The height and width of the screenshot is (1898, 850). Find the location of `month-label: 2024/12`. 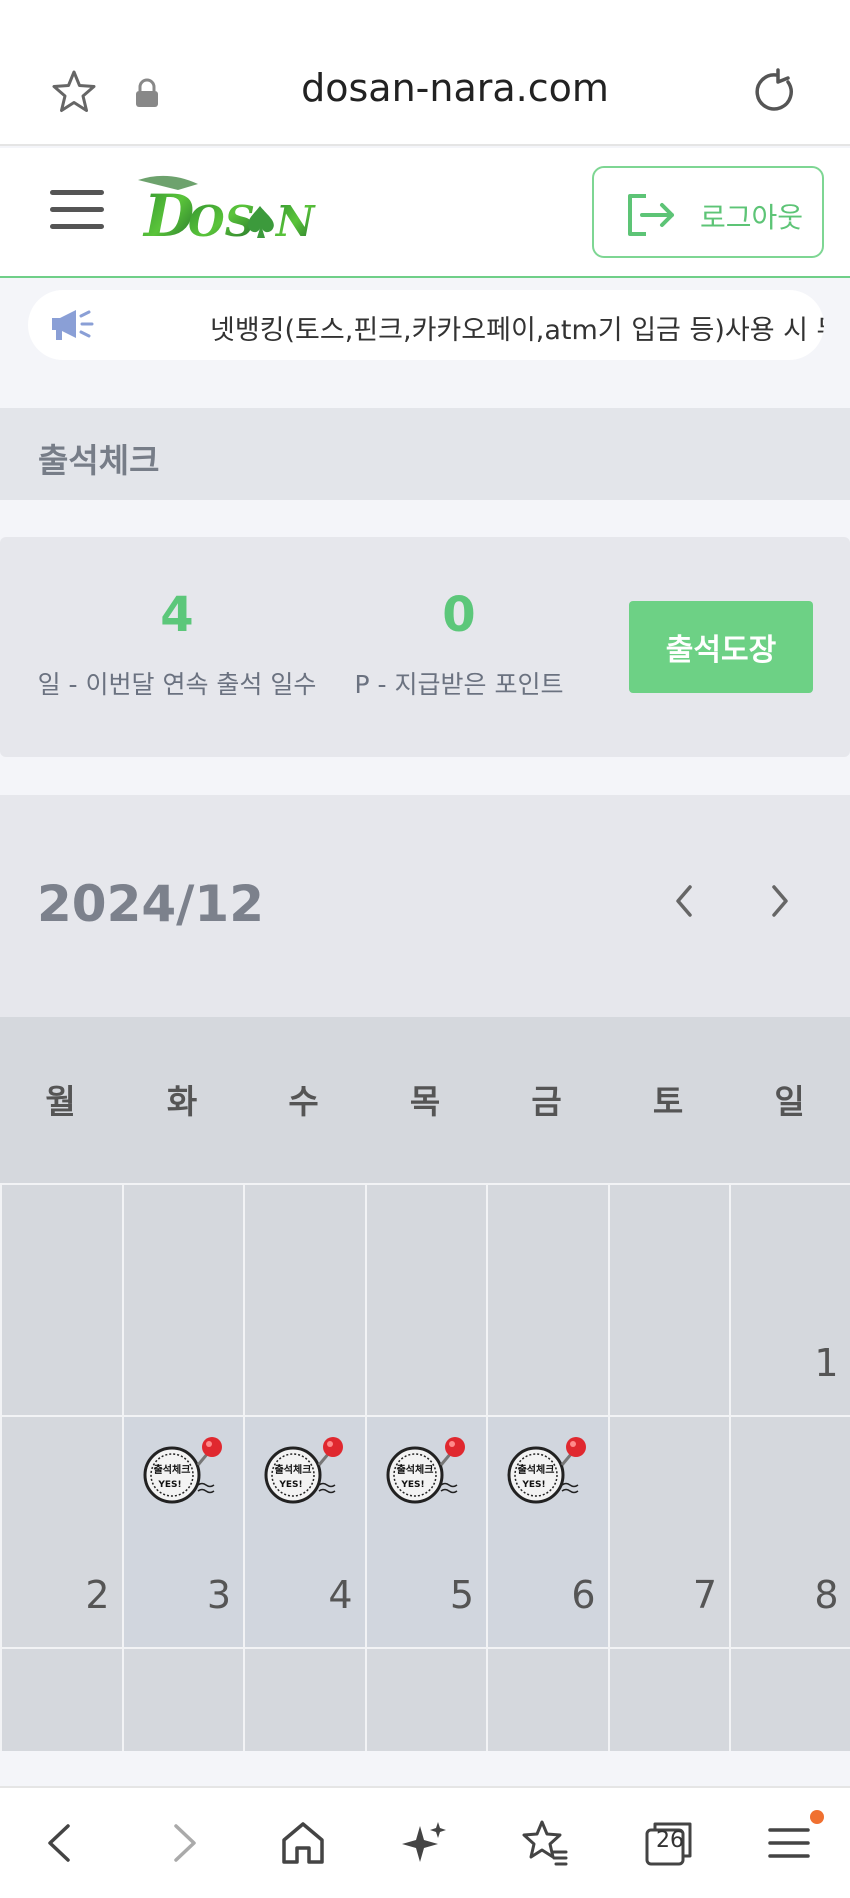

month-label: 2024/12 is located at coordinates (151, 904).